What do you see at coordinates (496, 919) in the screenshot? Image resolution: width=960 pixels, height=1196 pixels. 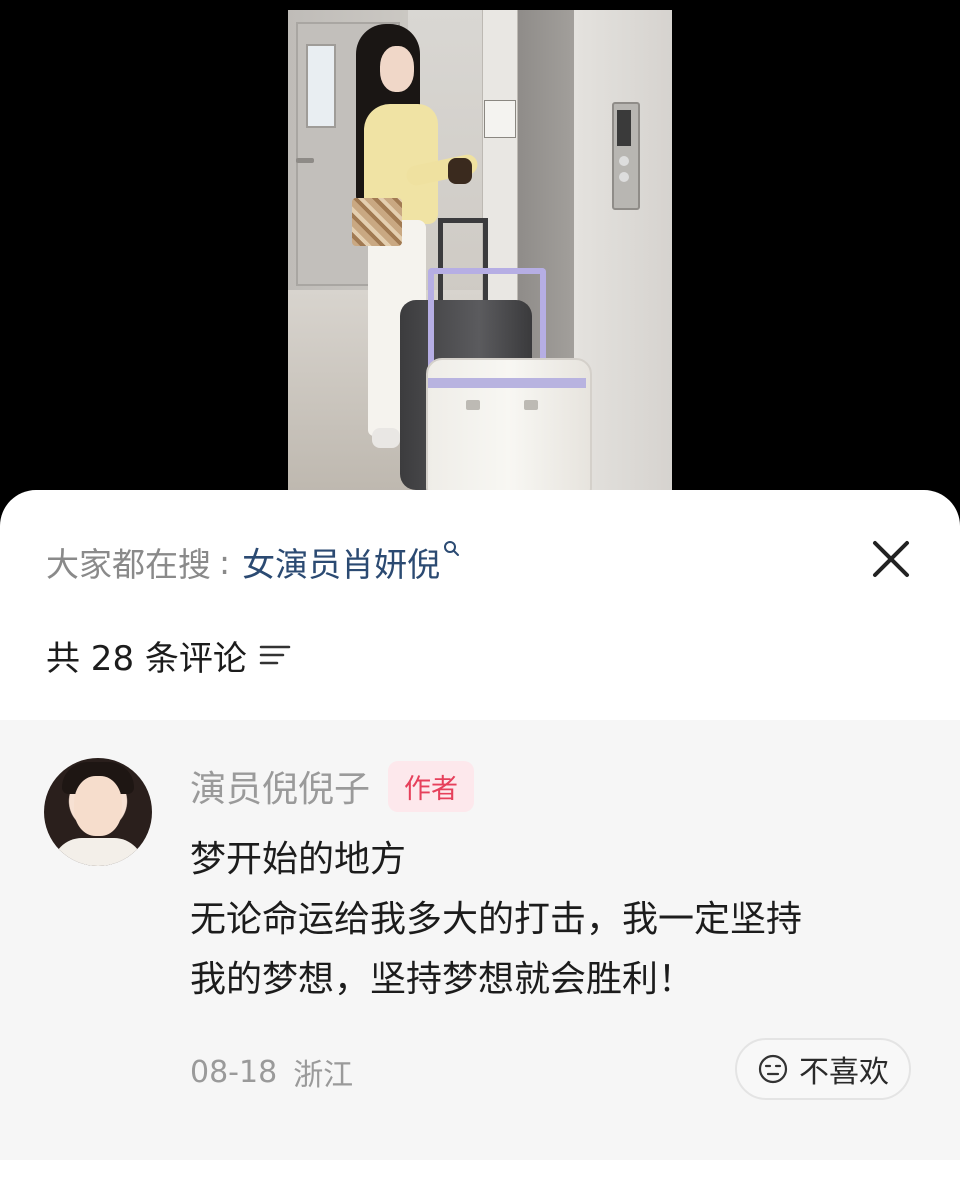 I see `comment-line: 无论命运给我多大的打击，我一定坚持` at bounding box center [496, 919].